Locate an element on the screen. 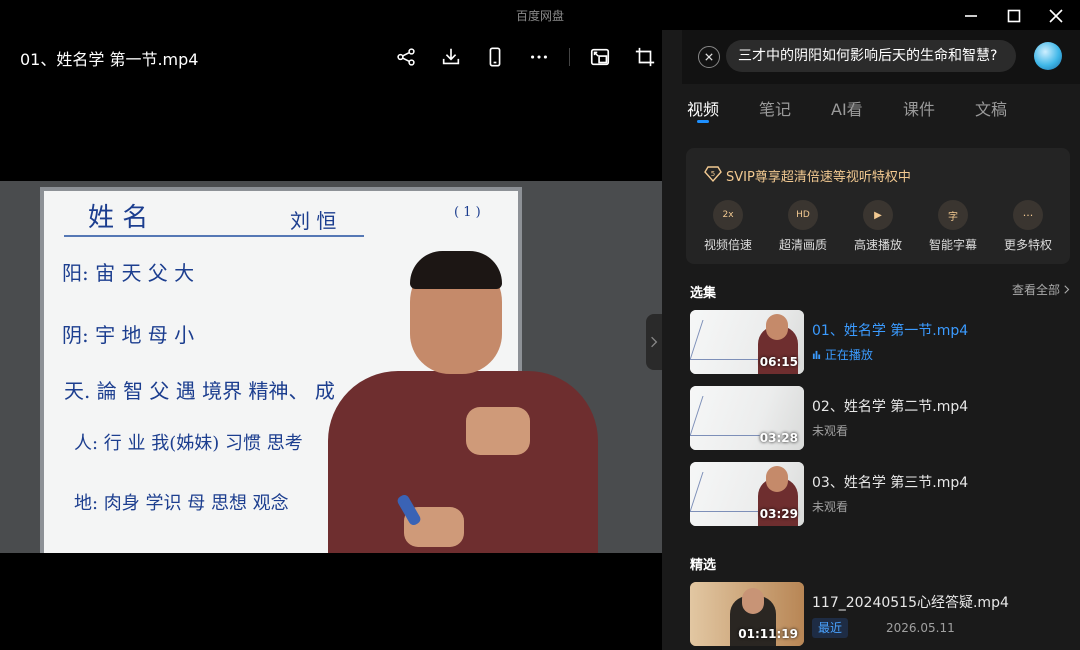  board-line-5: 地: 肉身 学识 母 思想 观念 is located at coordinates (181, 503).